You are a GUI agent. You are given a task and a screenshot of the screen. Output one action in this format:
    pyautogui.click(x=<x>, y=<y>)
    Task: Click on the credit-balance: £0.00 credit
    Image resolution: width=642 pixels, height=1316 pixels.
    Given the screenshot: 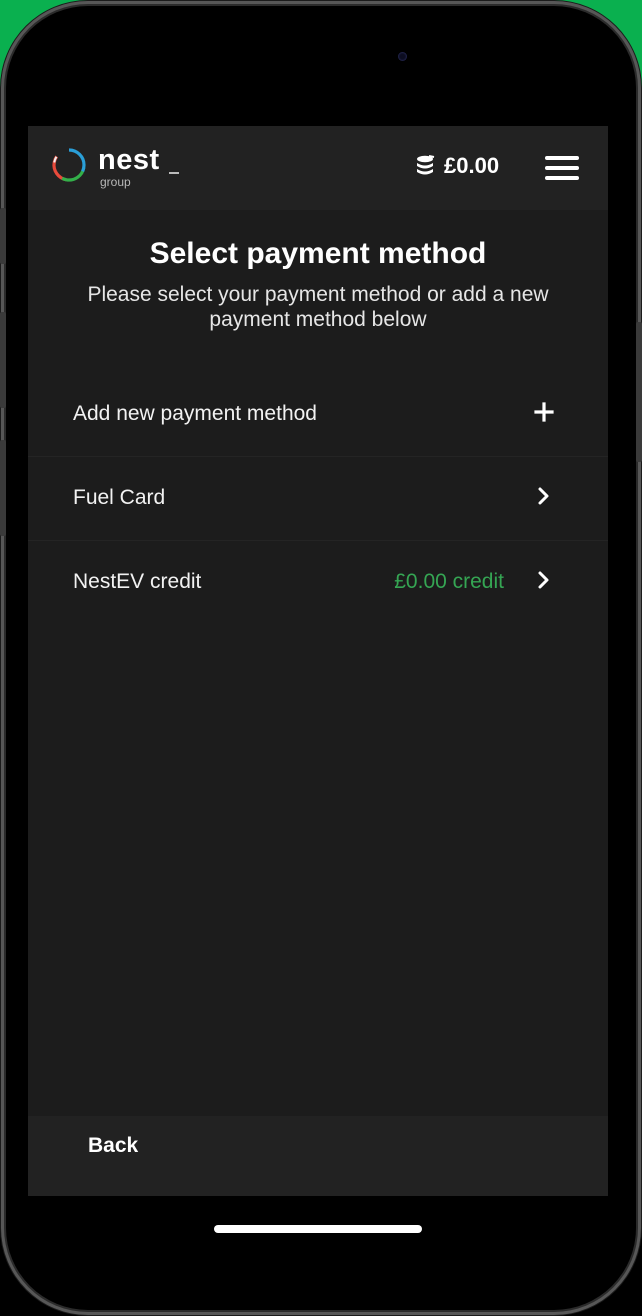 What is the action you would take?
    pyautogui.click(x=449, y=581)
    